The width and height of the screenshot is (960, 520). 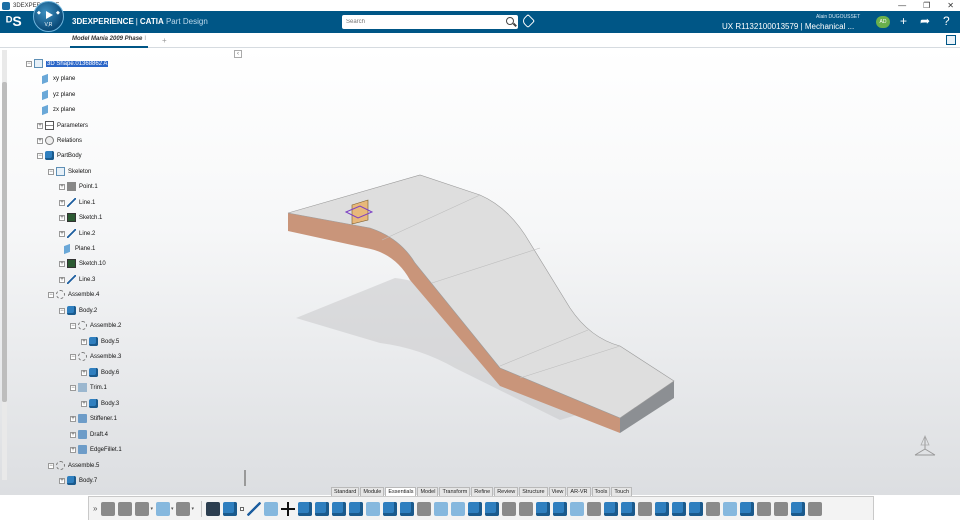 What do you see at coordinates (883, 22) in the screenshot?
I see `avatar: AD` at bounding box center [883, 22].